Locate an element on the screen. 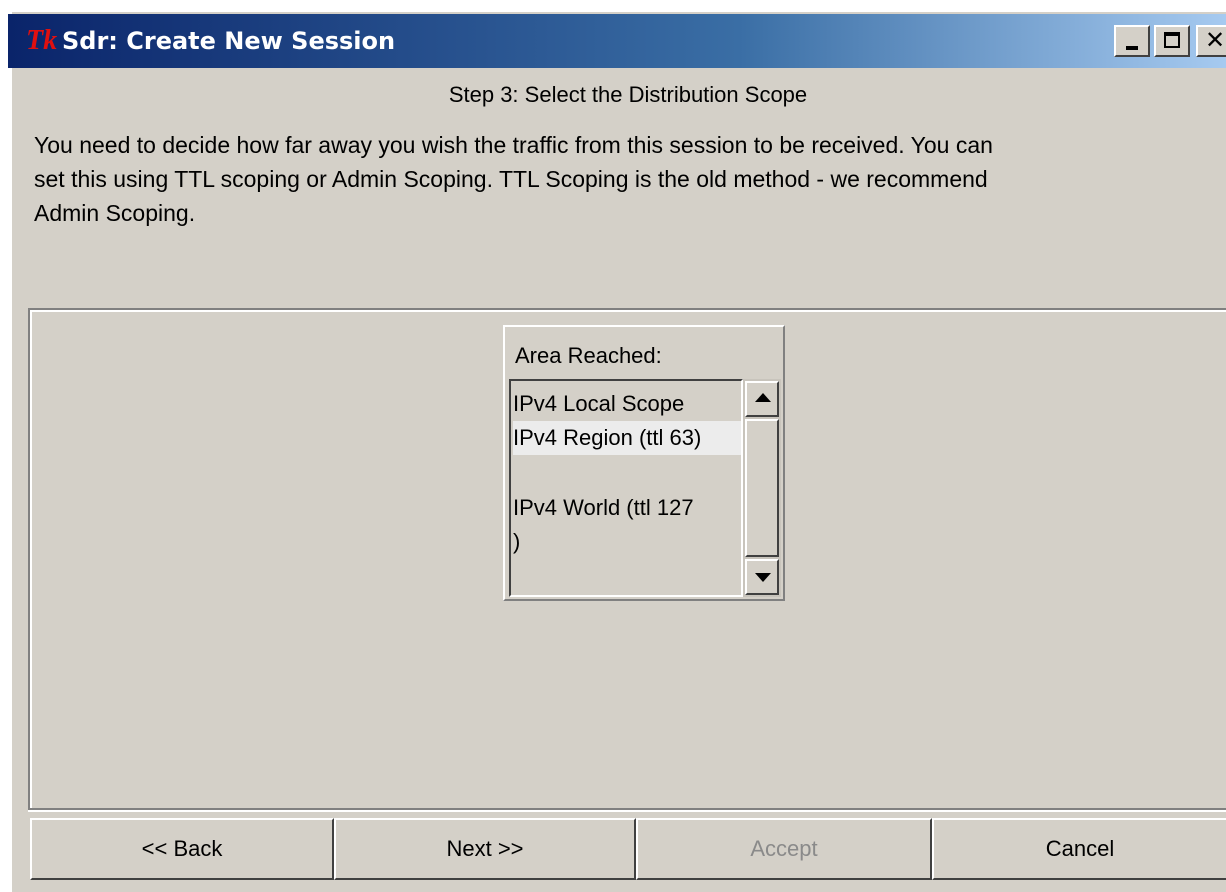  scroll-down-button is located at coordinates (762, 577).